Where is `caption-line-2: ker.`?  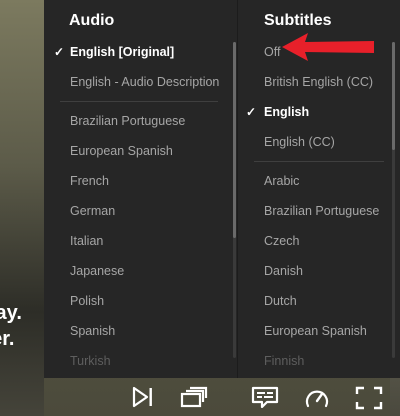
caption-line-2: ker. is located at coordinates (7, 339).